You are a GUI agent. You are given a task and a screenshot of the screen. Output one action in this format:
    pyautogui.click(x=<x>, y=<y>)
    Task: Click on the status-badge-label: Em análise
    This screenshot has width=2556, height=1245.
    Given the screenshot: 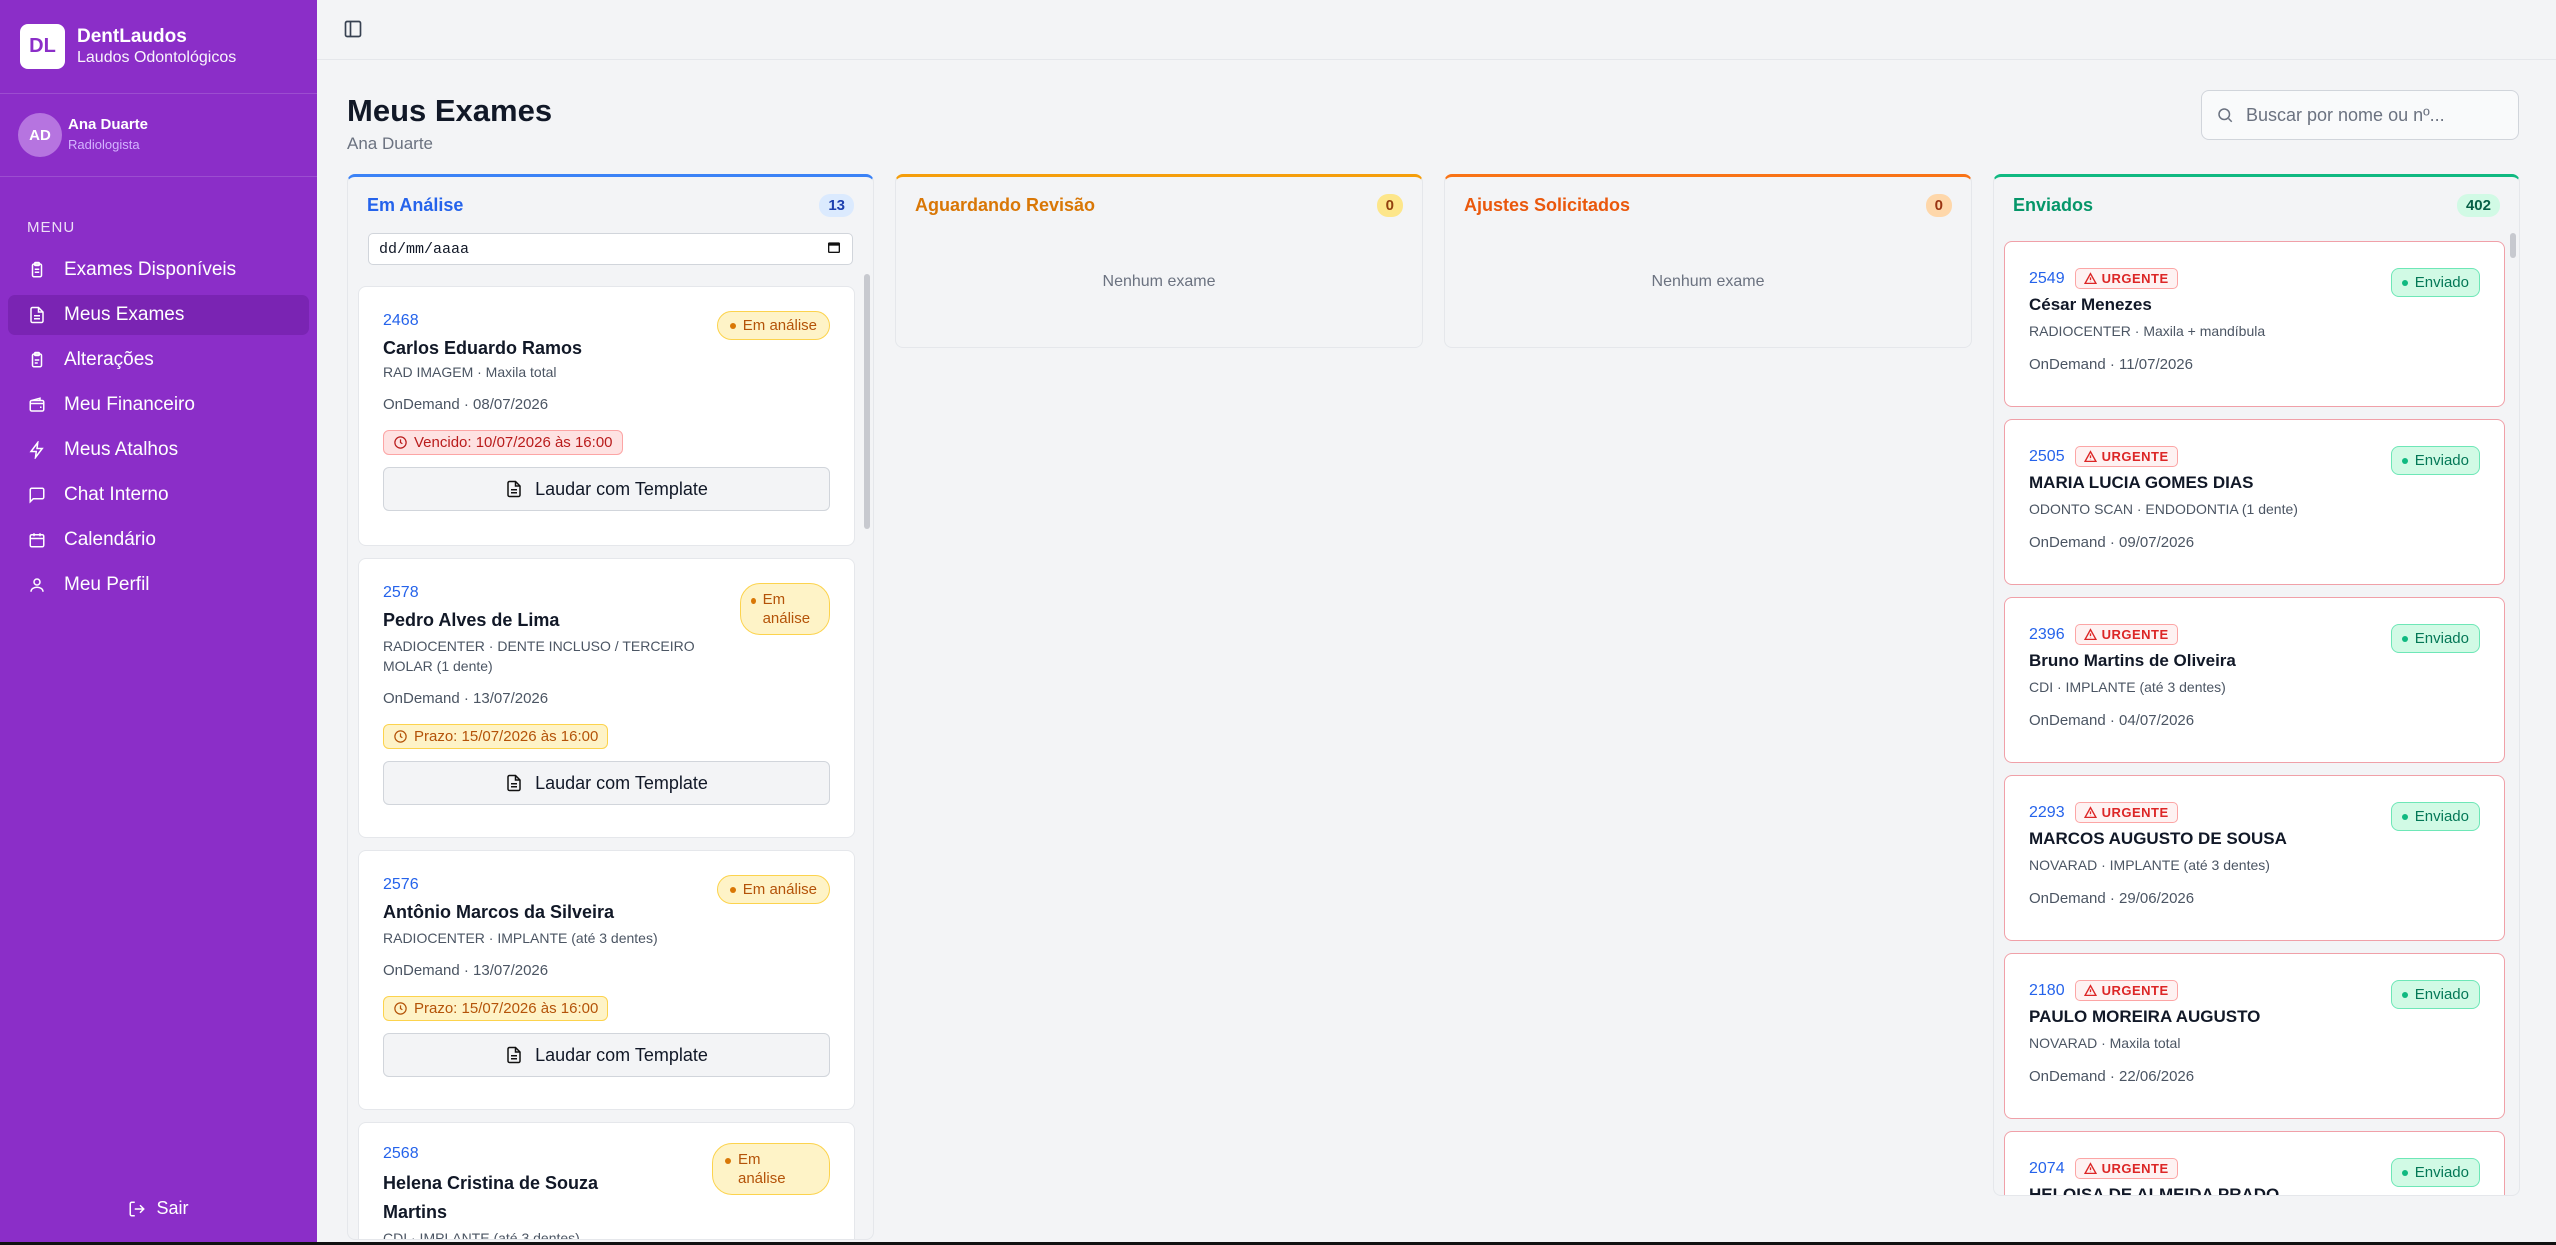 What is the action you would take?
    pyautogui.click(x=779, y=325)
    